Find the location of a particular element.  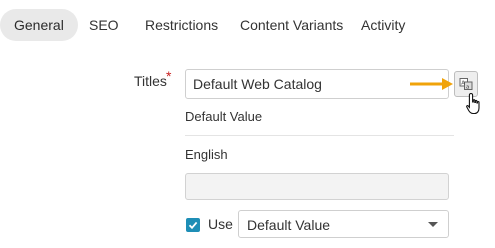

required-marker: * is located at coordinates (169, 76).